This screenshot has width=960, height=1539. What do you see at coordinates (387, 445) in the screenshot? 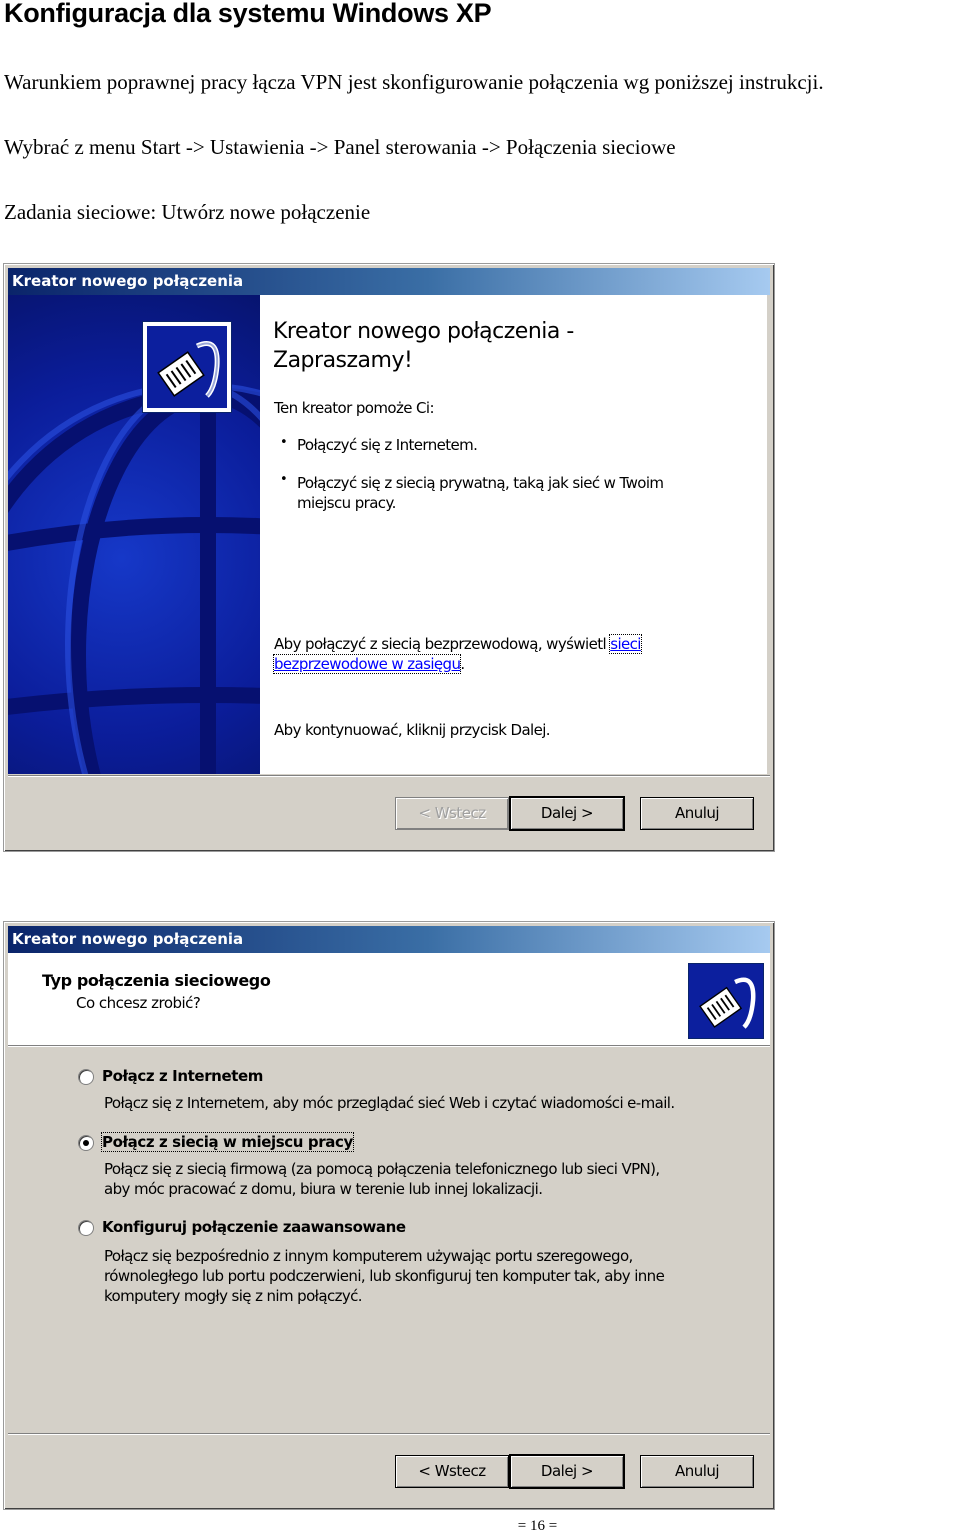
I see `bullet-internet: Połączyć się z Internetem.` at bounding box center [387, 445].